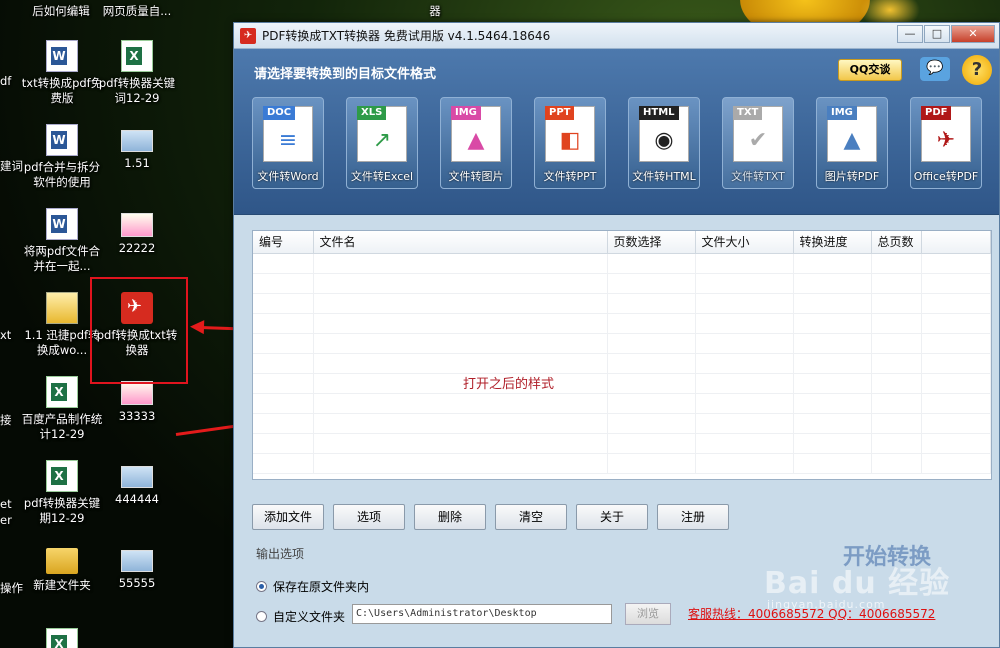 The image size is (1000, 648). Describe the element at coordinates (137, 147) in the screenshot. I see `desktop-icon-1-51: 1.51` at that location.